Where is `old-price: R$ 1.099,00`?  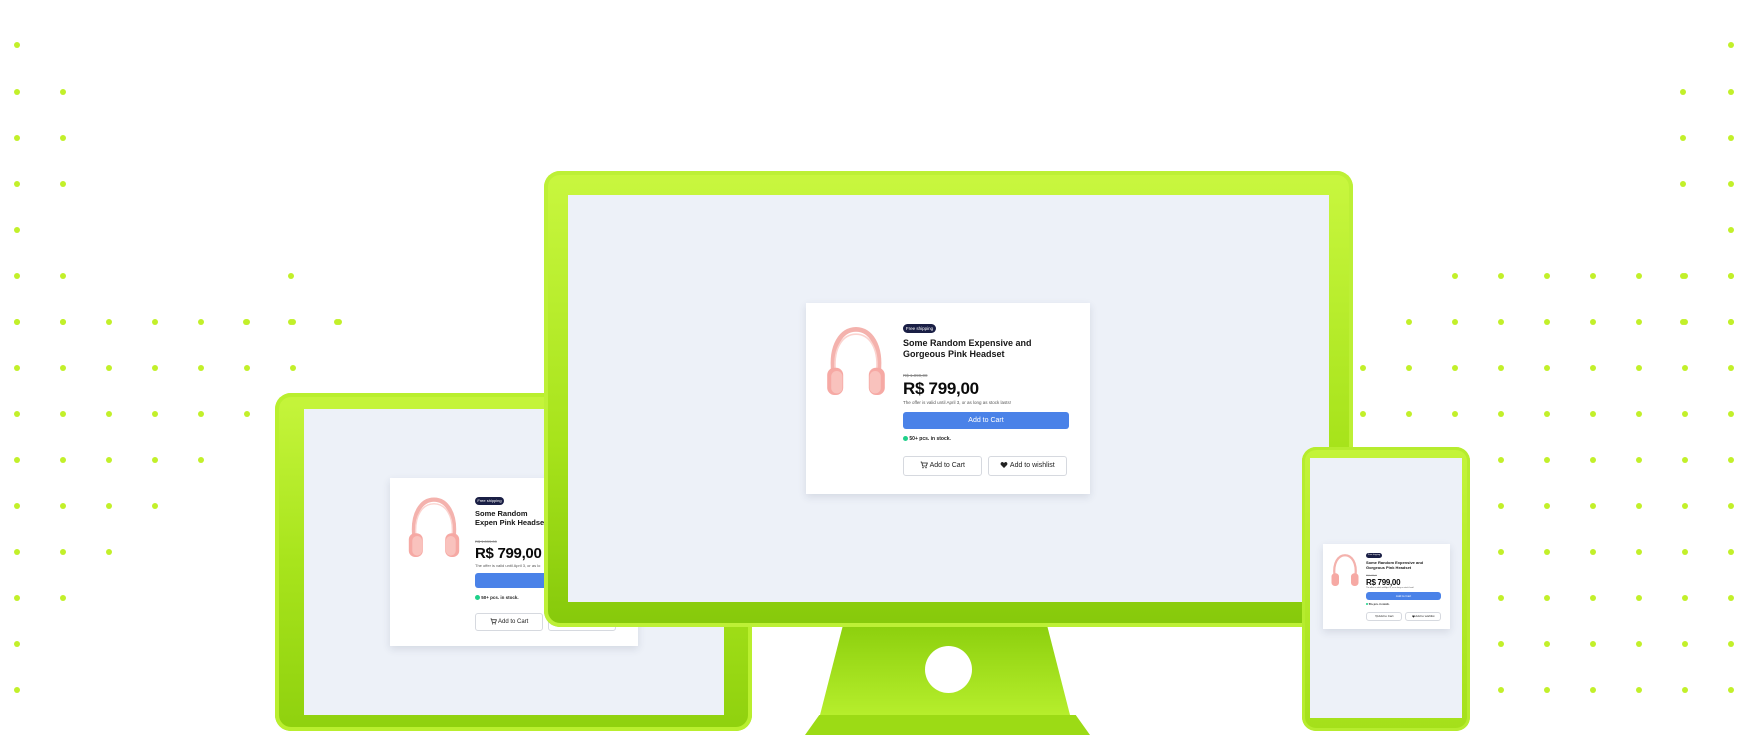
old-price: R$ 1.099,00 is located at coordinates (1371, 576).